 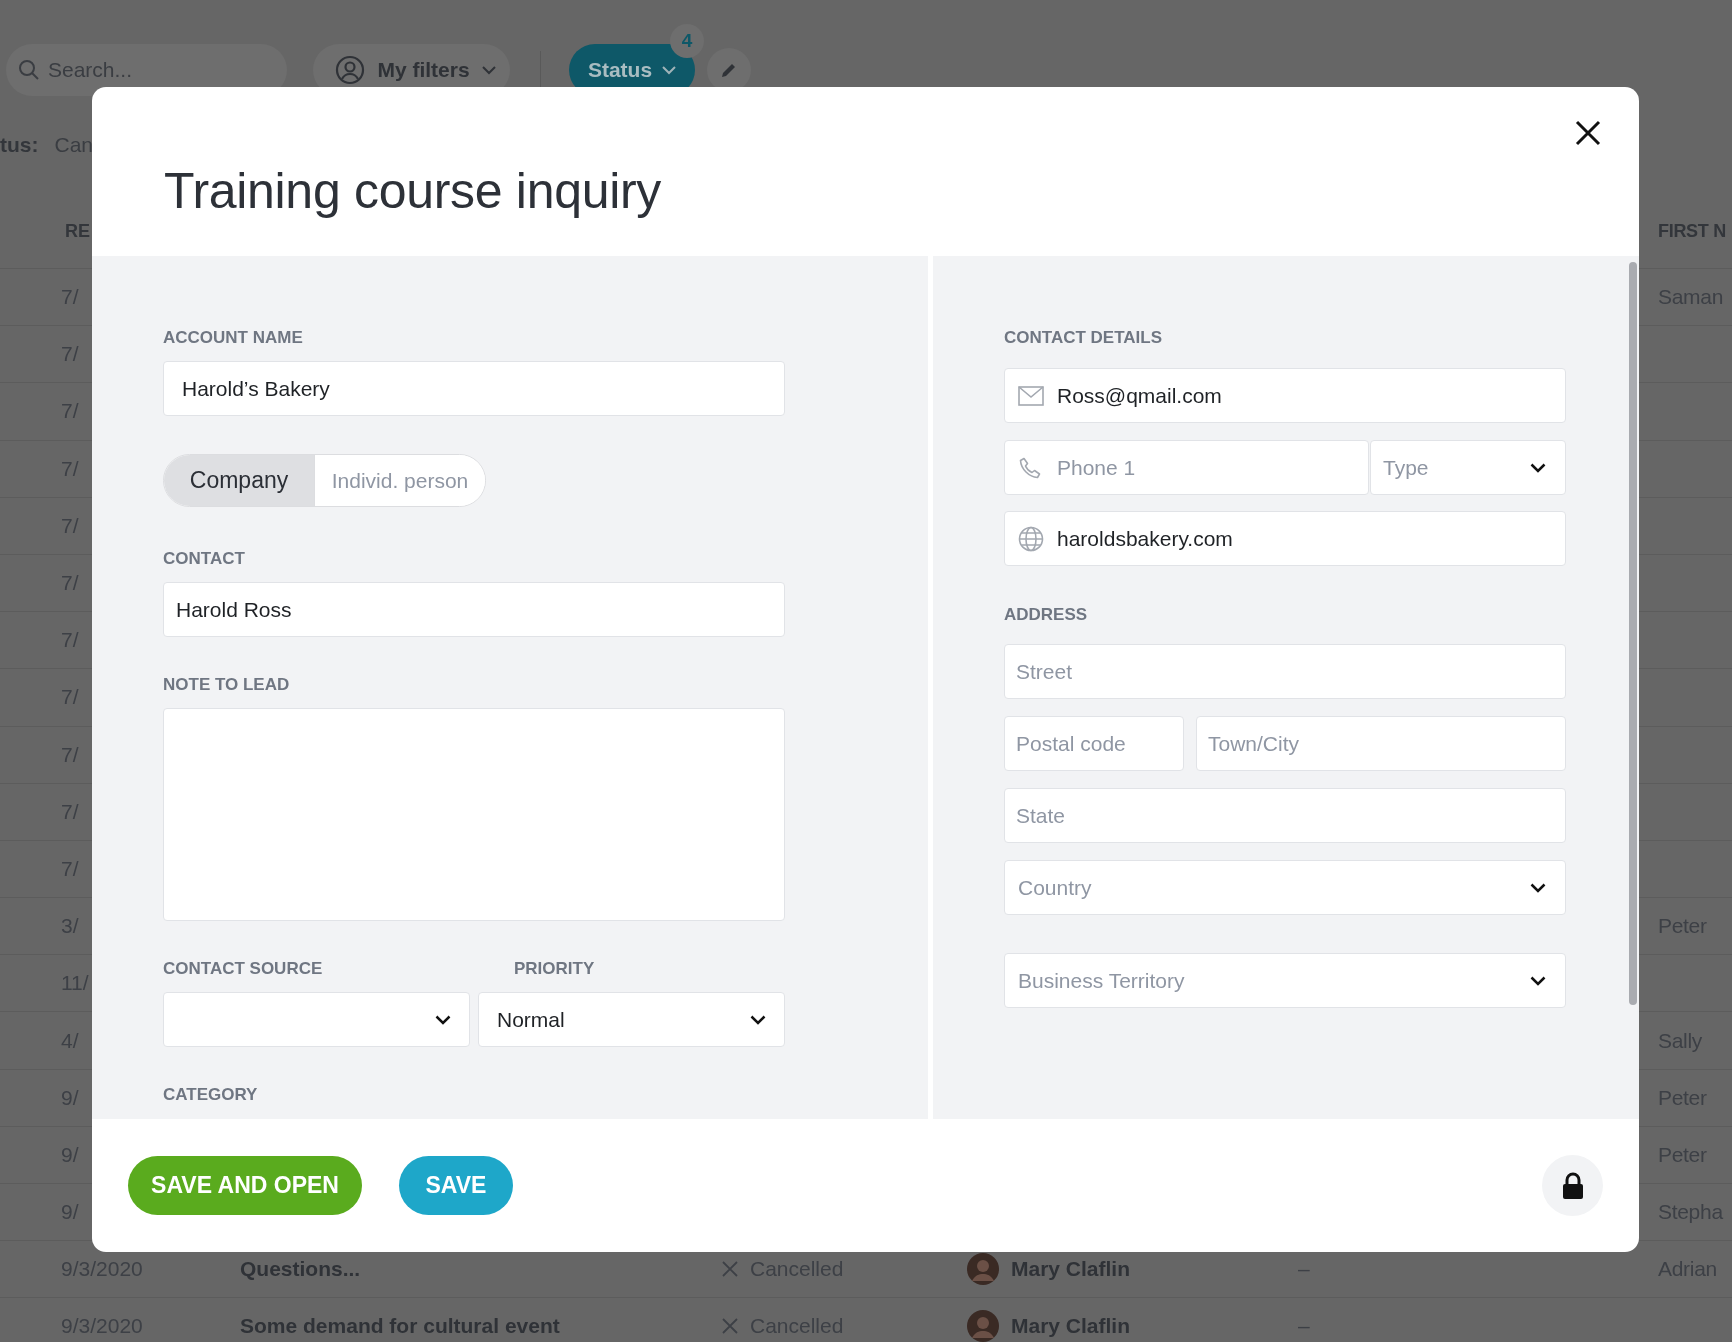 What do you see at coordinates (1285, 395) in the screenshot?
I see `email-field: Ross@qmail.com` at bounding box center [1285, 395].